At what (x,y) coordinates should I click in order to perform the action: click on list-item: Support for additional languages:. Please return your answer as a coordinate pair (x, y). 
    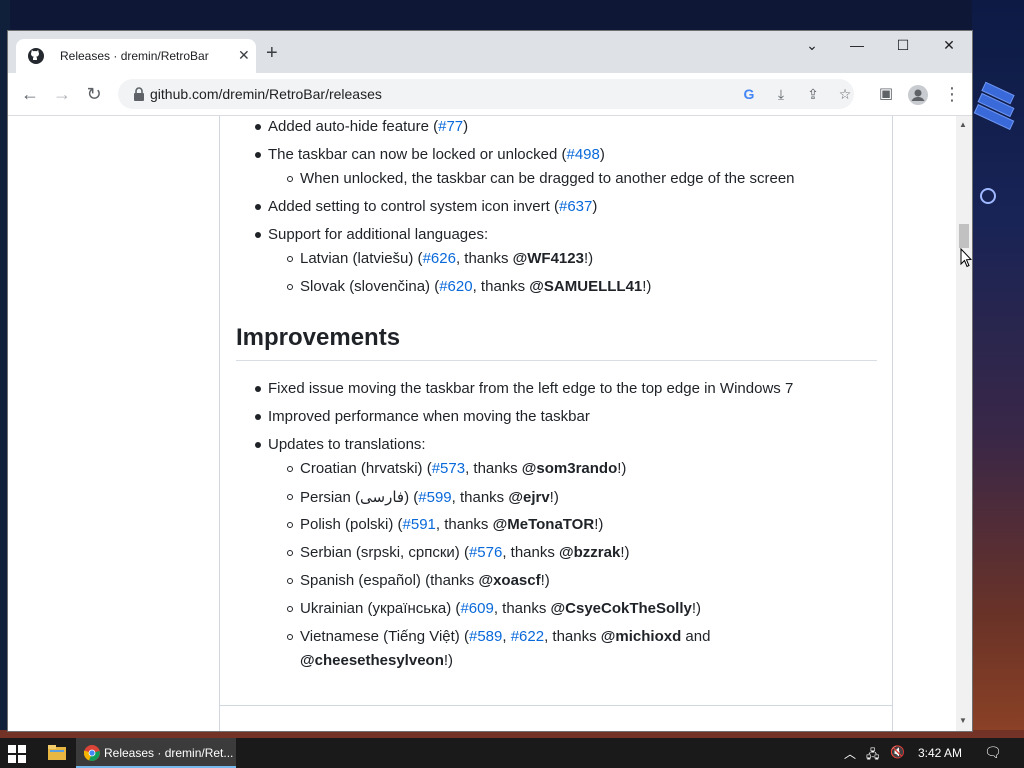
    Looking at the image, I should click on (378, 234).